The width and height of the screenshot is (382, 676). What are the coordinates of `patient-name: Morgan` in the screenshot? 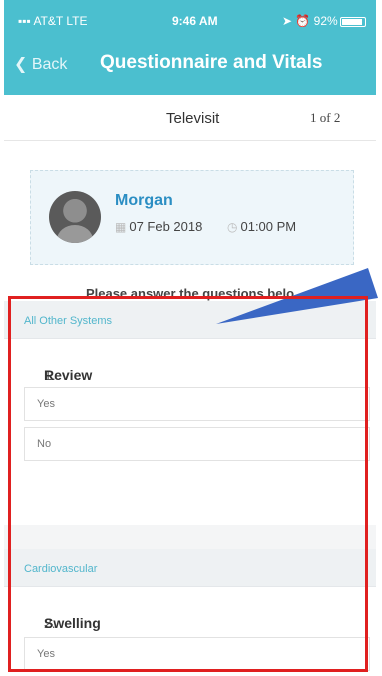 It's located at (144, 201).